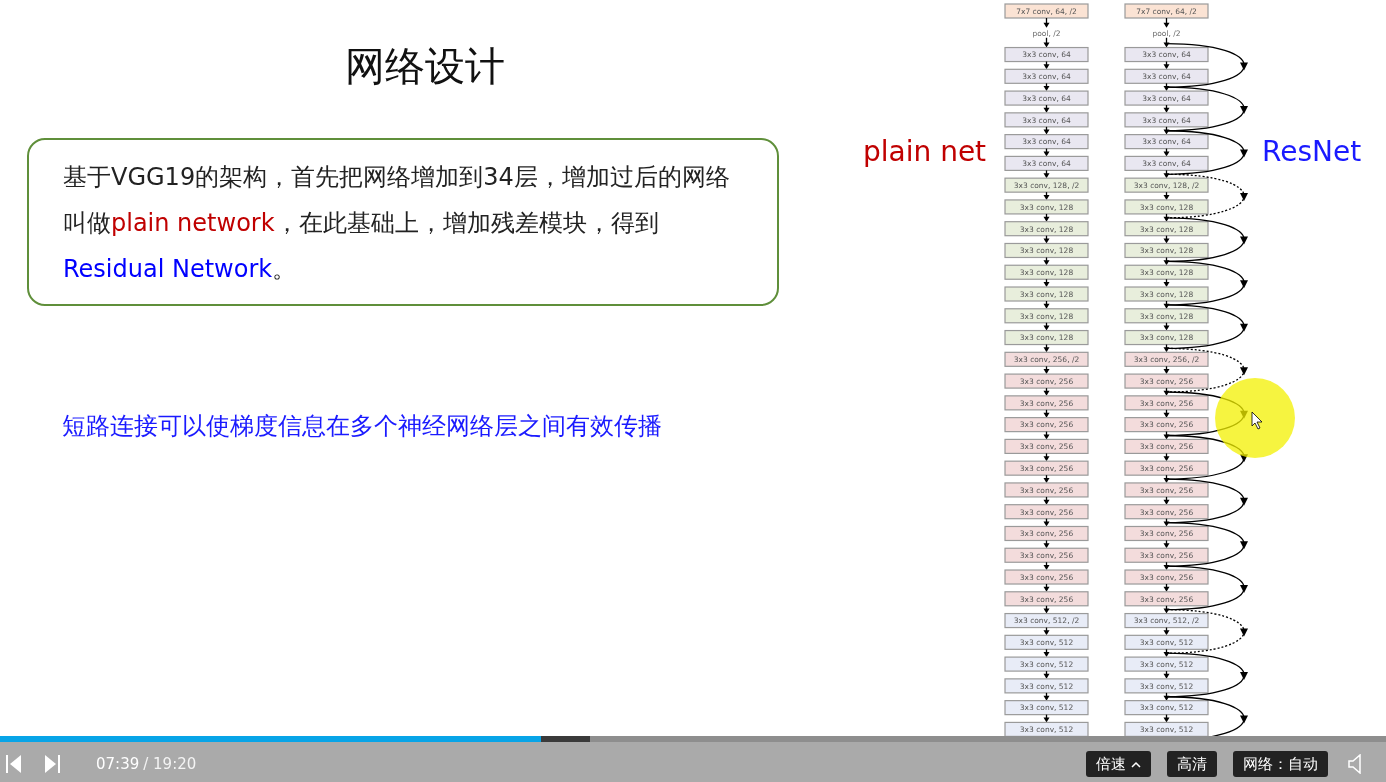 This screenshot has width=1386, height=782. What do you see at coordinates (362, 426) in the screenshot?
I see `highlight-text: 短路连接可以使梯度信息在多个神经网络层之间有效传播` at bounding box center [362, 426].